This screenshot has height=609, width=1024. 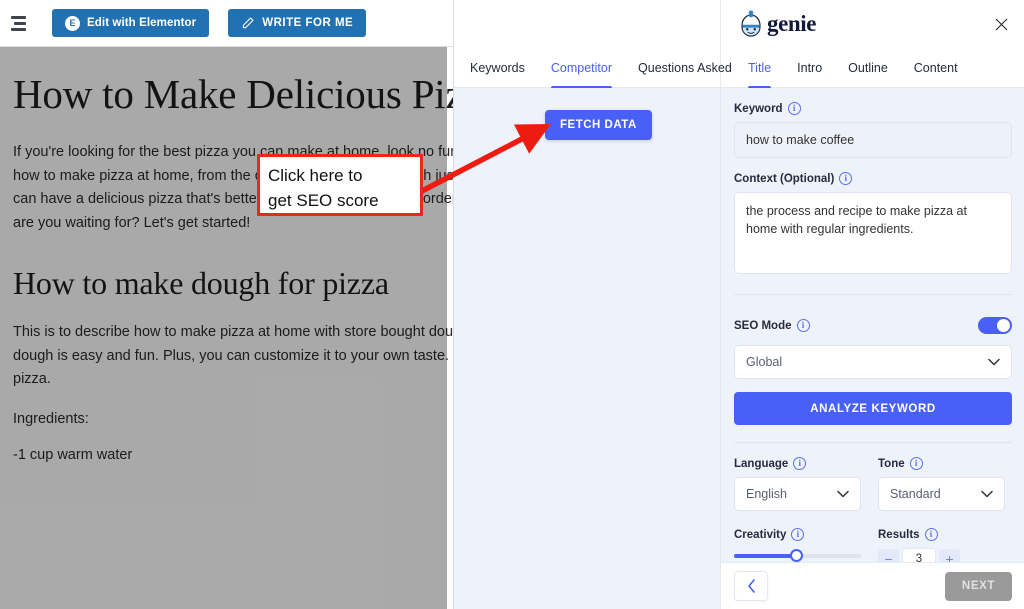 What do you see at coordinates (915, 494) in the screenshot?
I see `tone-select-value: Standard` at bounding box center [915, 494].